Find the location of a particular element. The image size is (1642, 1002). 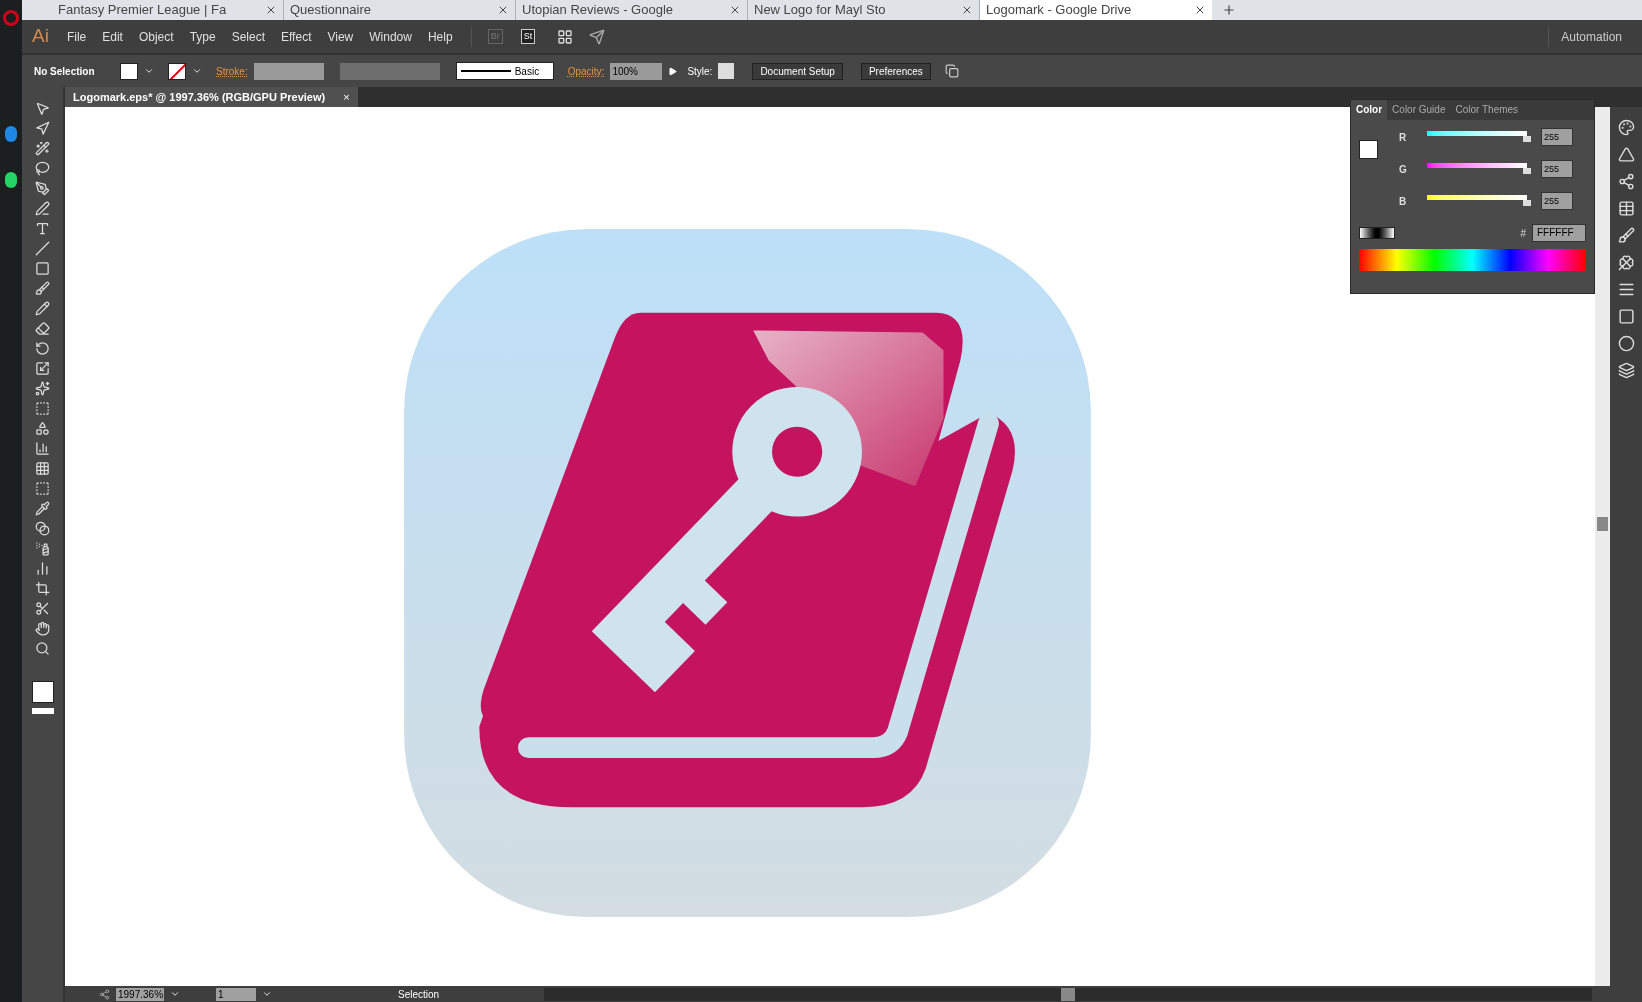

zoom-tool-icon is located at coordinates (42, 648).